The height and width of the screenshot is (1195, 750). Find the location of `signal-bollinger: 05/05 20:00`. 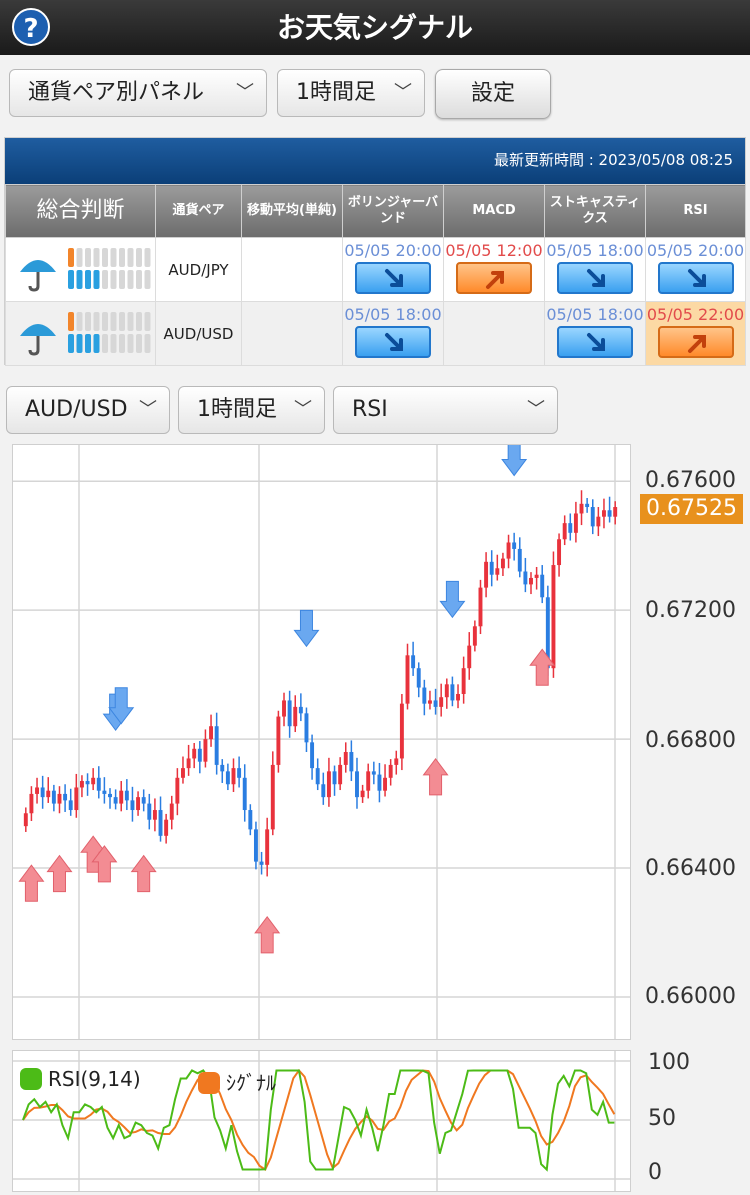

signal-bollinger: 05/05 20:00 is located at coordinates (393, 269).